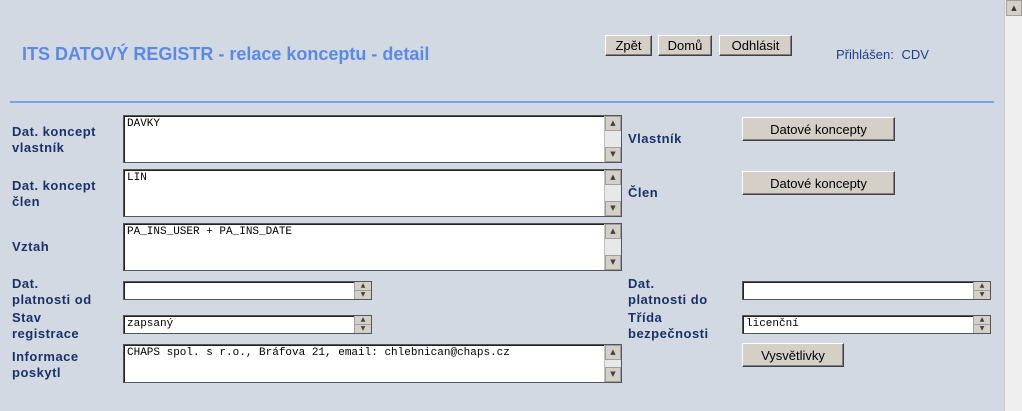 The image size is (1022, 411). What do you see at coordinates (372, 193) in the screenshot?
I see `member-concept-field: LIN ▲ ▼` at bounding box center [372, 193].